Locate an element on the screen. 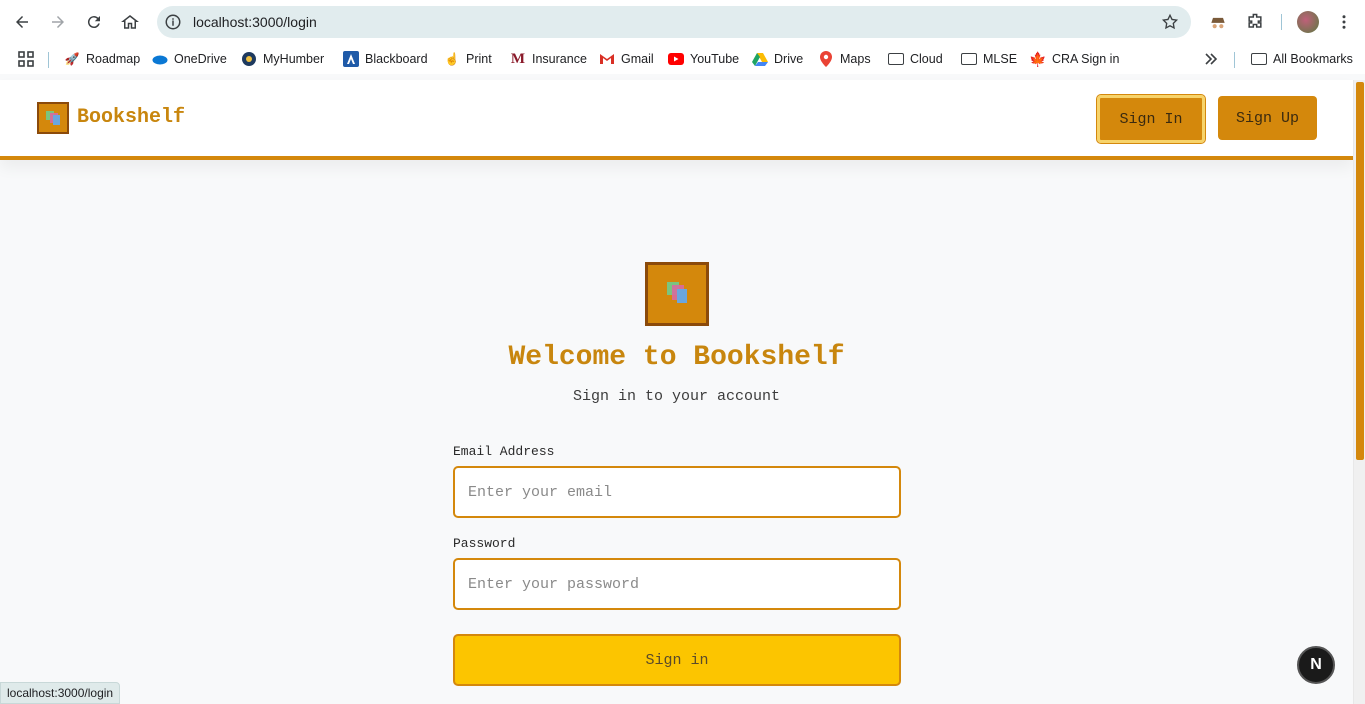 The height and width of the screenshot is (704, 1365). bookmark-drive: Drive is located at coordinates (777, 59).